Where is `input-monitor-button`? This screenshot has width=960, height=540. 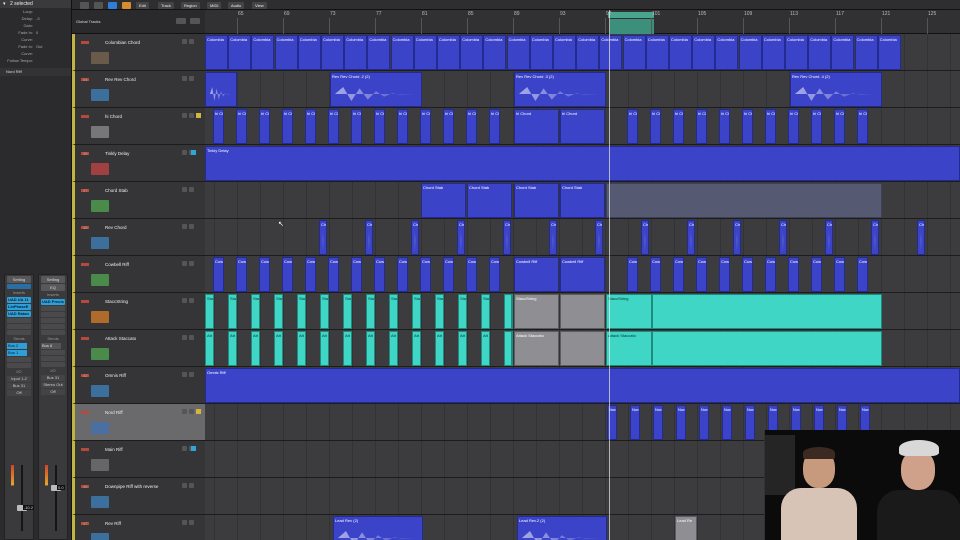 input-monitor-button is located at coordinates (193, 152).